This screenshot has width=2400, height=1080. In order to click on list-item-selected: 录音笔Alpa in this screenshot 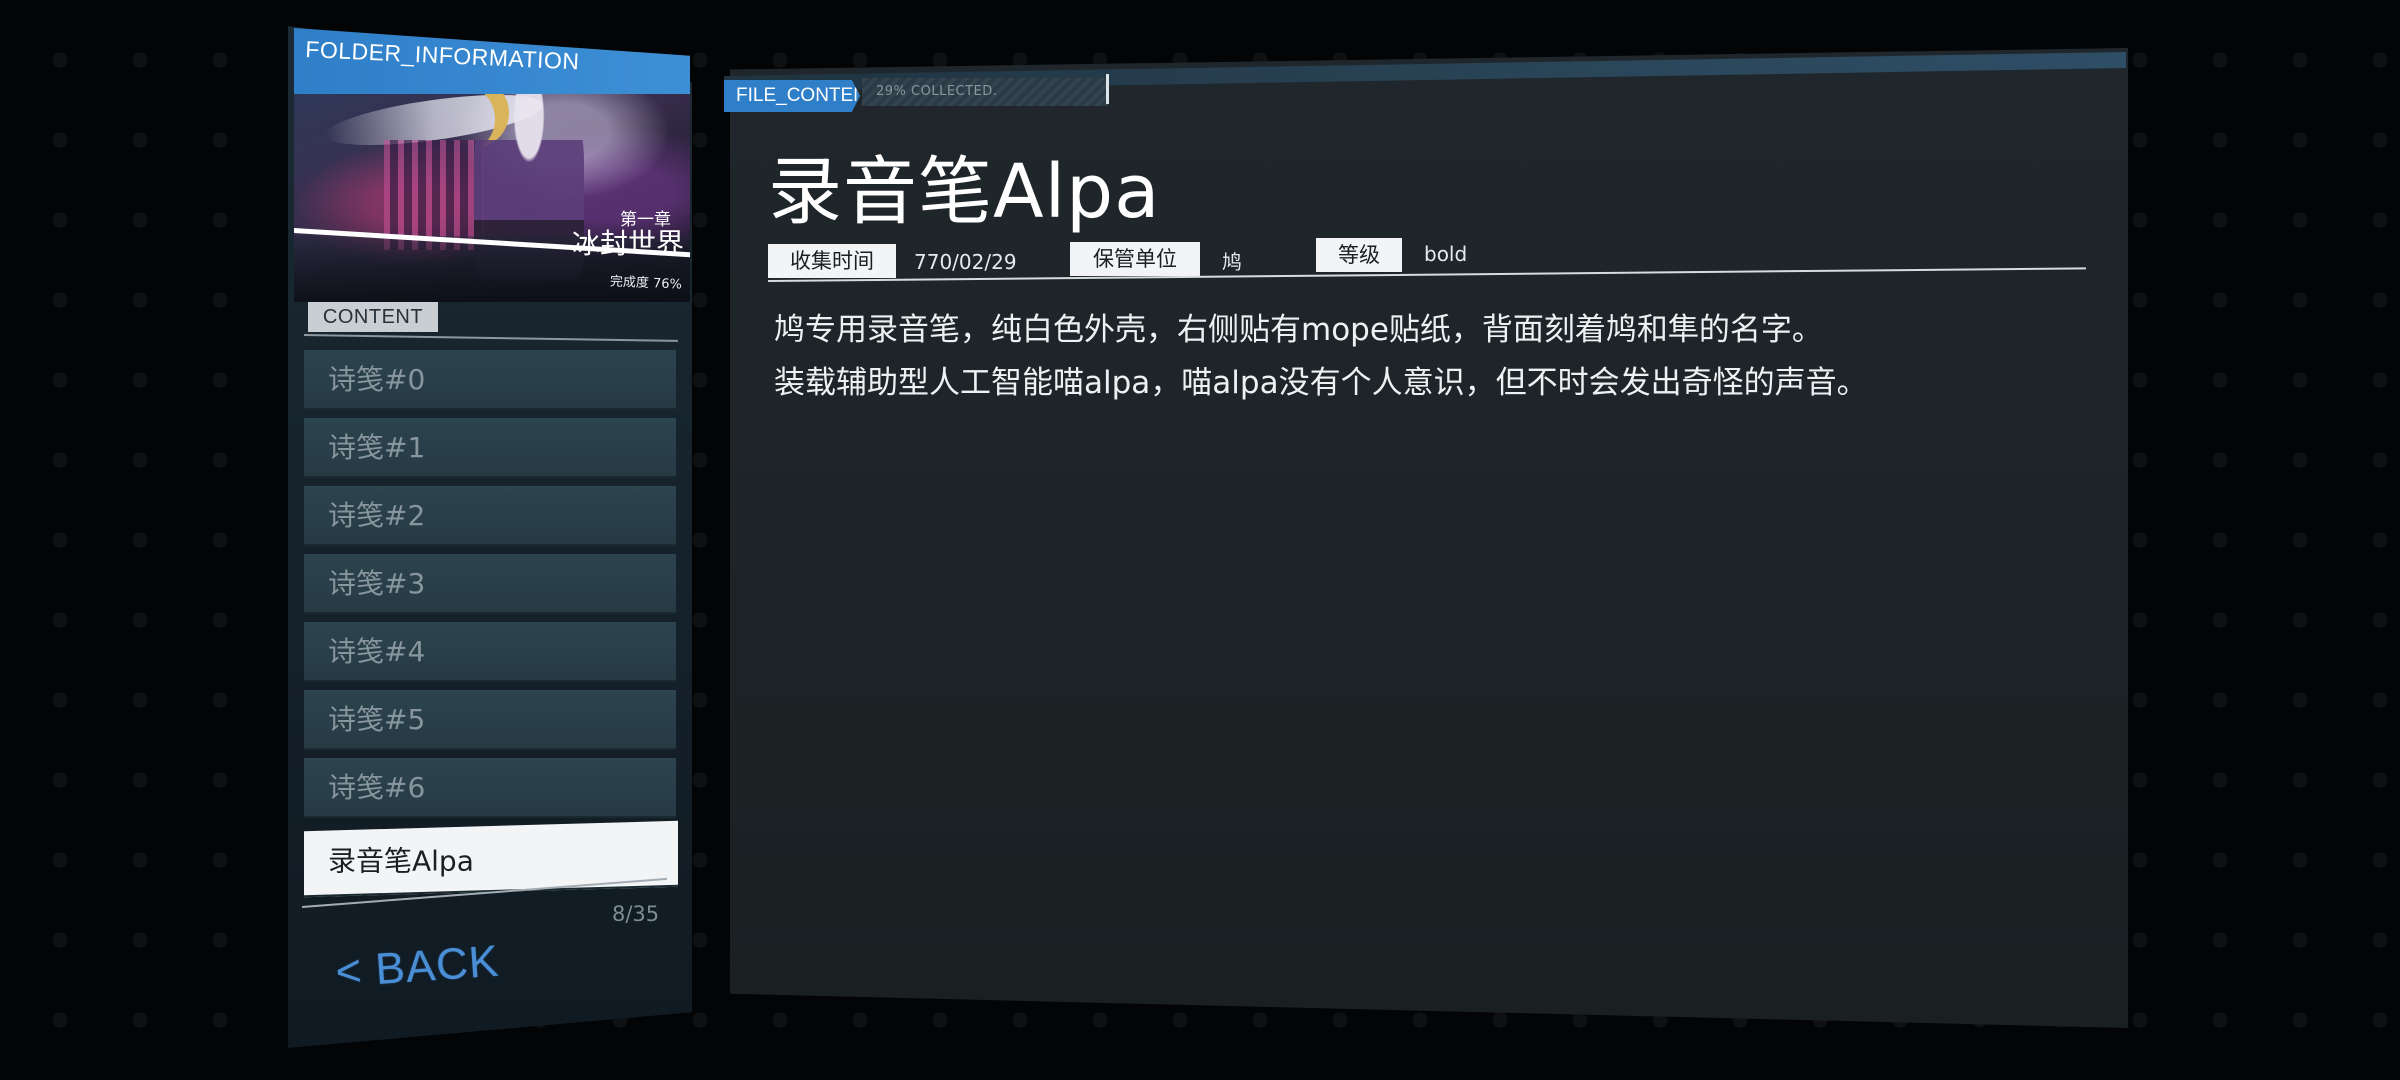, I will do `click(491, 859)`.